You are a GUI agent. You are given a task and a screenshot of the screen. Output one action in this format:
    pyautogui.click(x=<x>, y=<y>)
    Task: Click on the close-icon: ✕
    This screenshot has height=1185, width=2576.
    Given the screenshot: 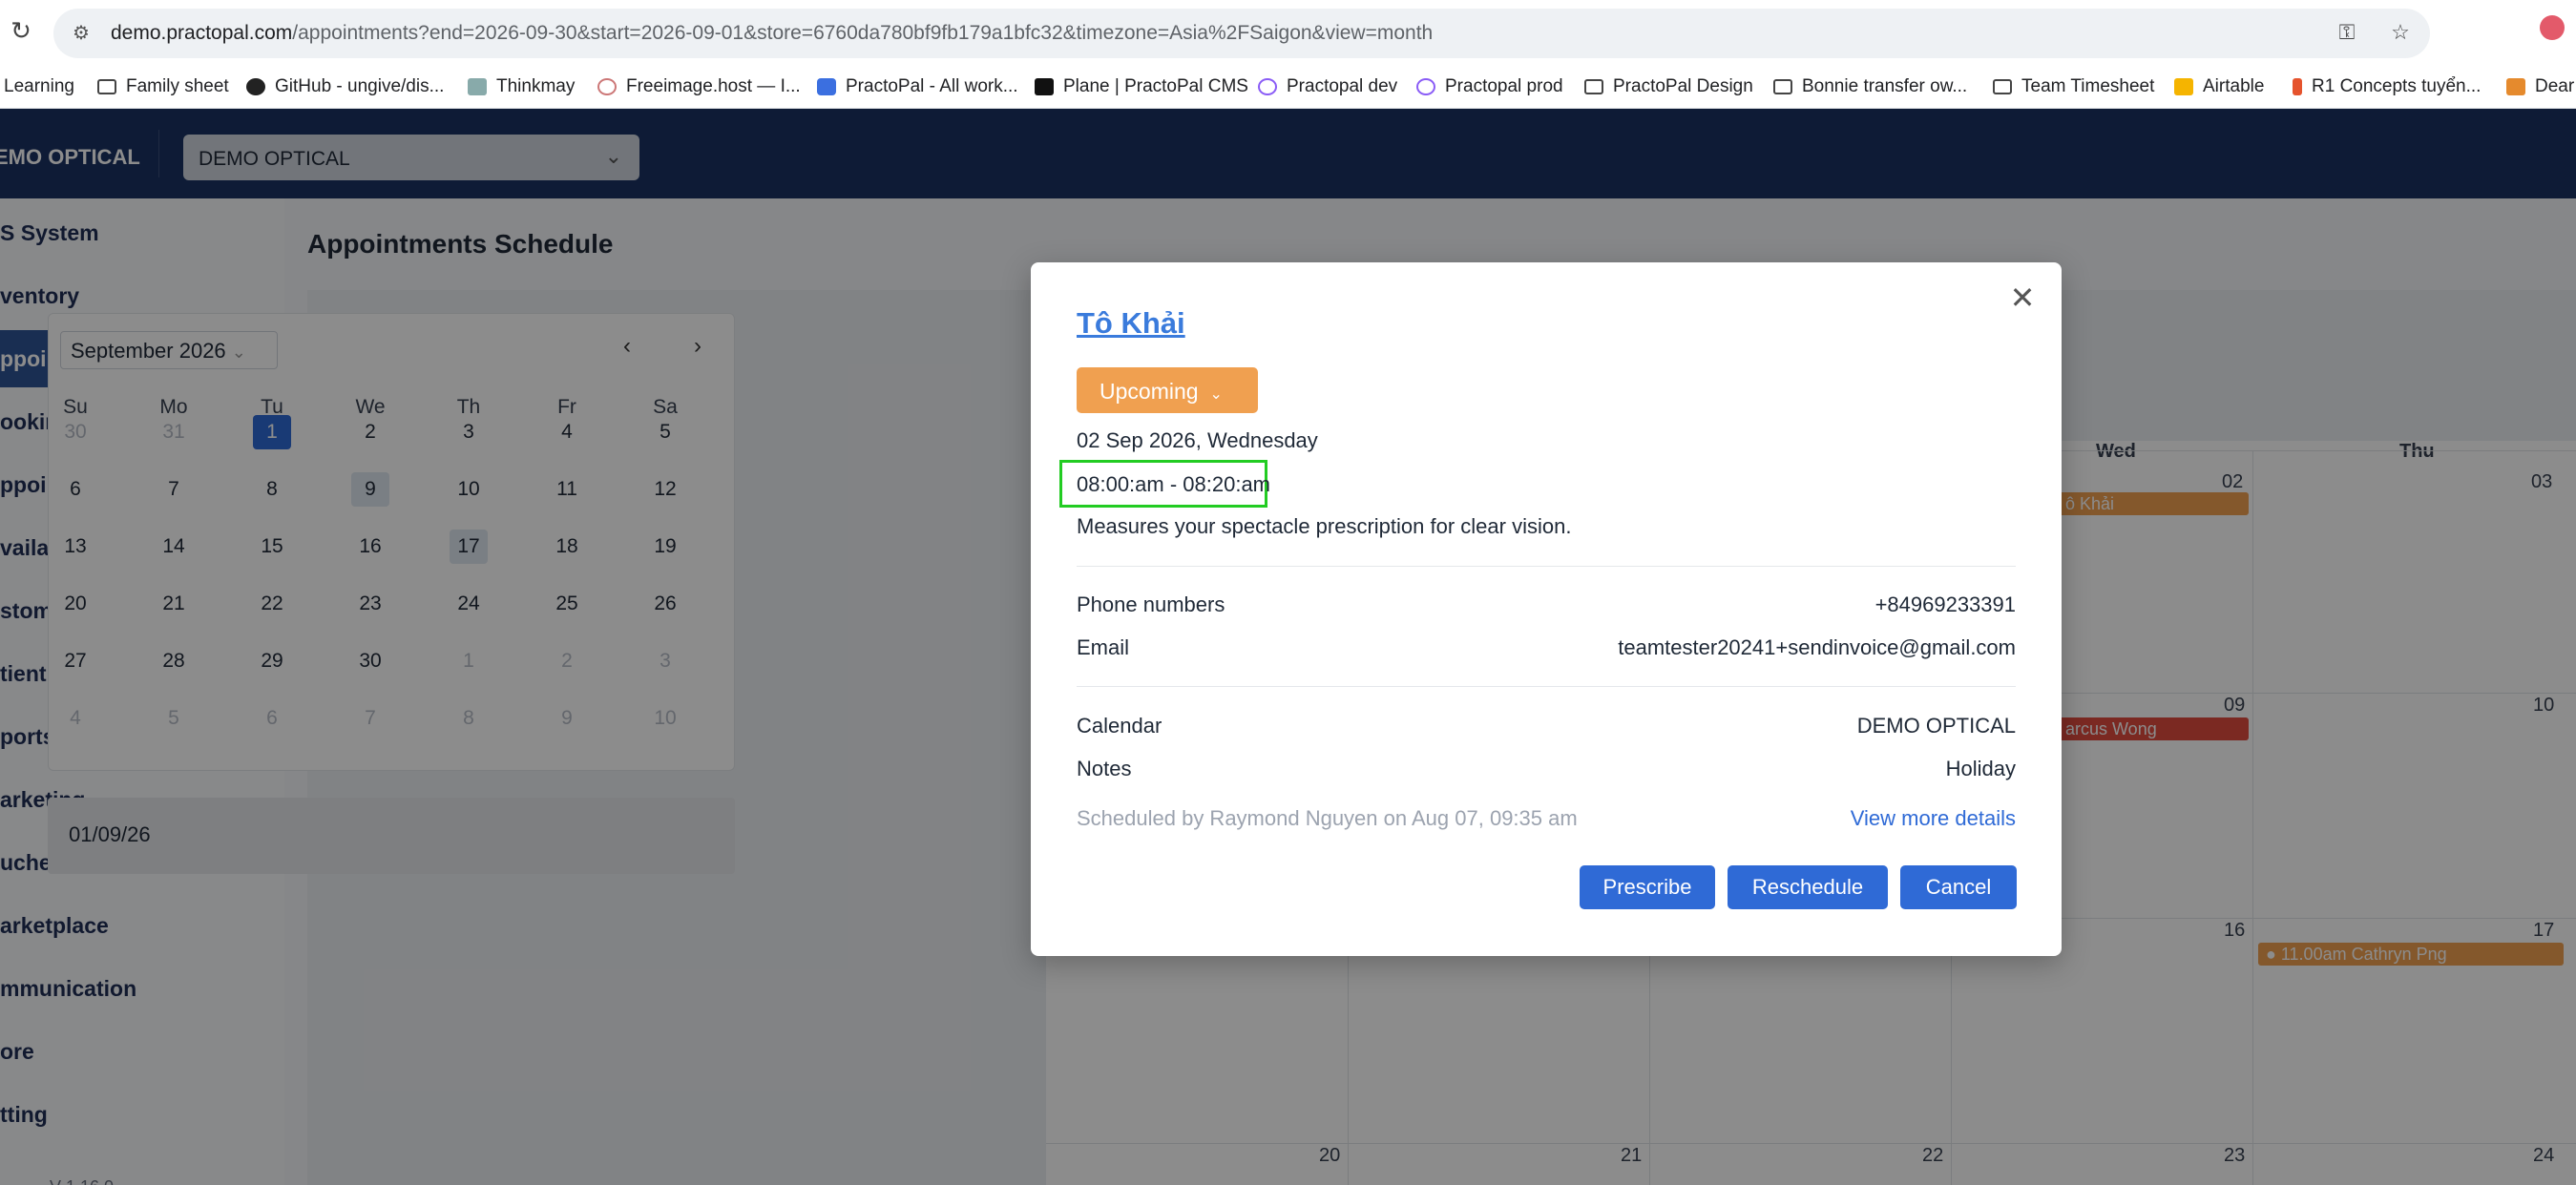 What is the action you would take?
    pyautogui.click(x=2022, y=297)
    